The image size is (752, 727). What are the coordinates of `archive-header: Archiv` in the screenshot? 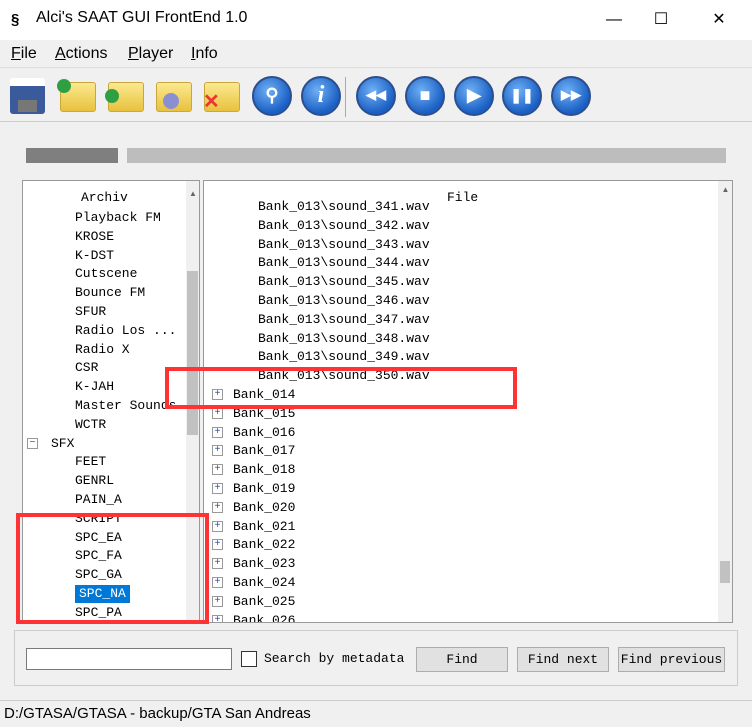 It's located at (104, 197).